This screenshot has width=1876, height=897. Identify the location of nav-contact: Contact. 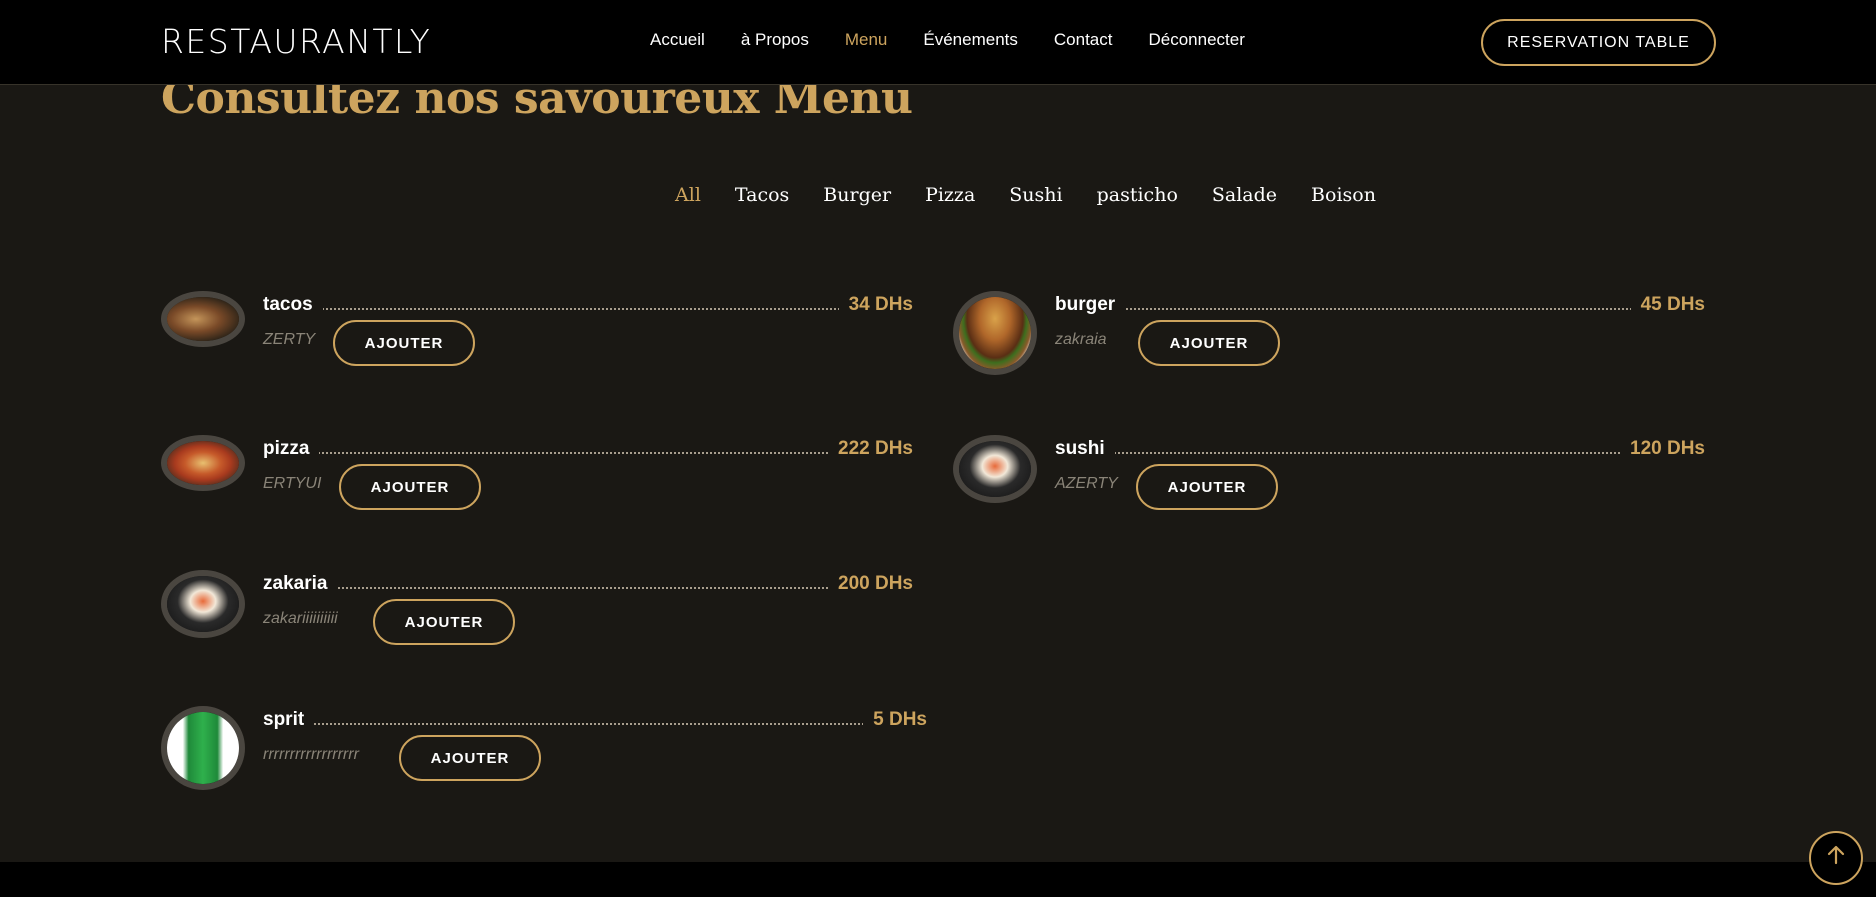
(1083, 40).